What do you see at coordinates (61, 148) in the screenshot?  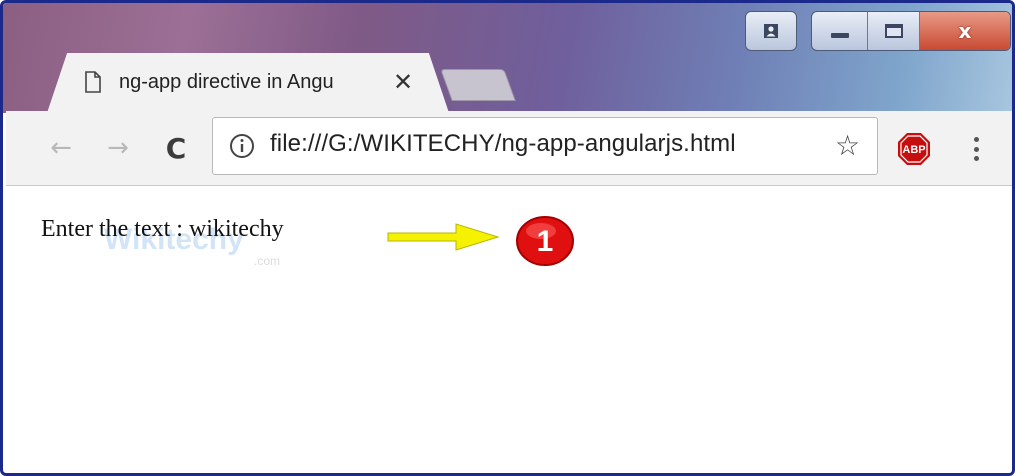 I see `back-icon: ←` at bounding box center [61, 148].